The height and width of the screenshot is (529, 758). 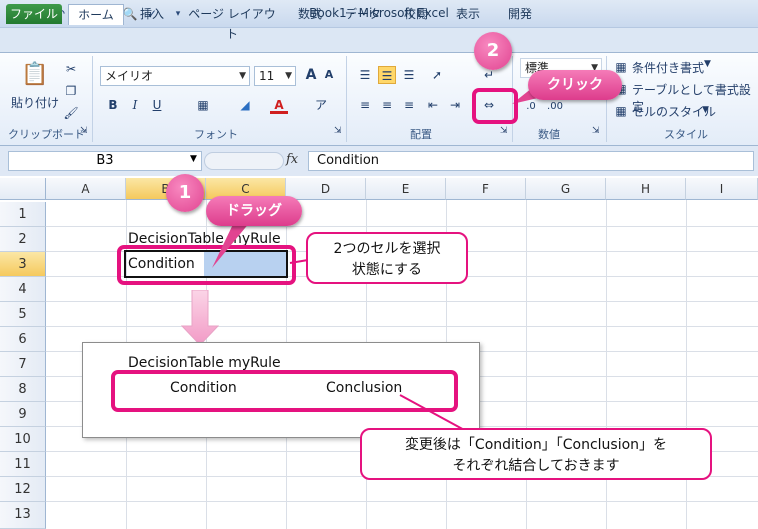 What do you see at coordinates (365, 75) in the screenshot?
I see `align-top-icon: ☰` at bounding box center [365, 75].